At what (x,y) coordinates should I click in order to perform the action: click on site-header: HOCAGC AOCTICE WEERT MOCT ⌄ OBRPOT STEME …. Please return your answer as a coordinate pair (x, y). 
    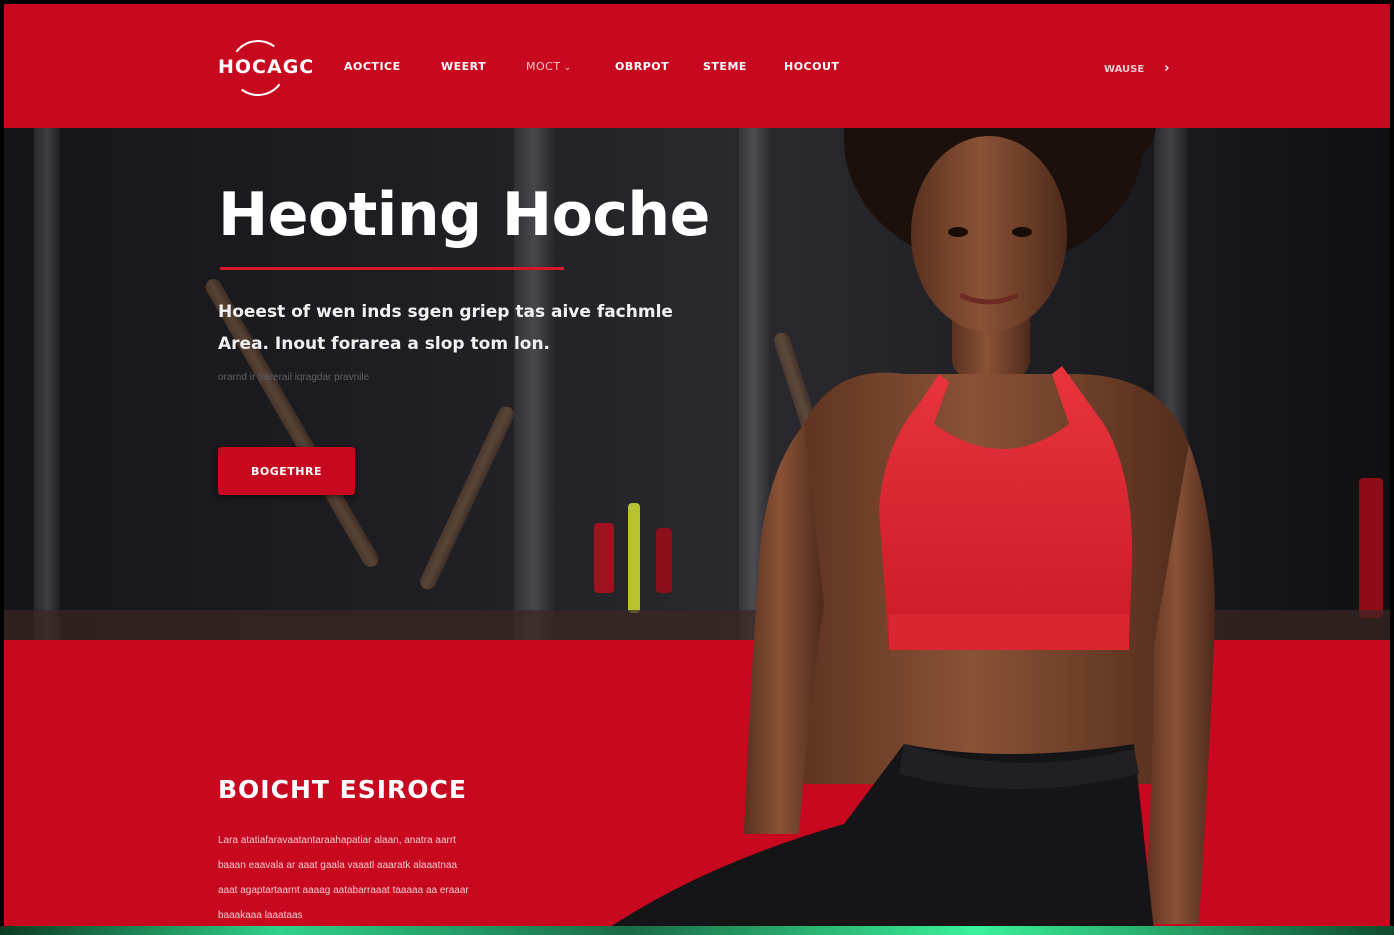
    Looking at the image, I should click on (697, 66).